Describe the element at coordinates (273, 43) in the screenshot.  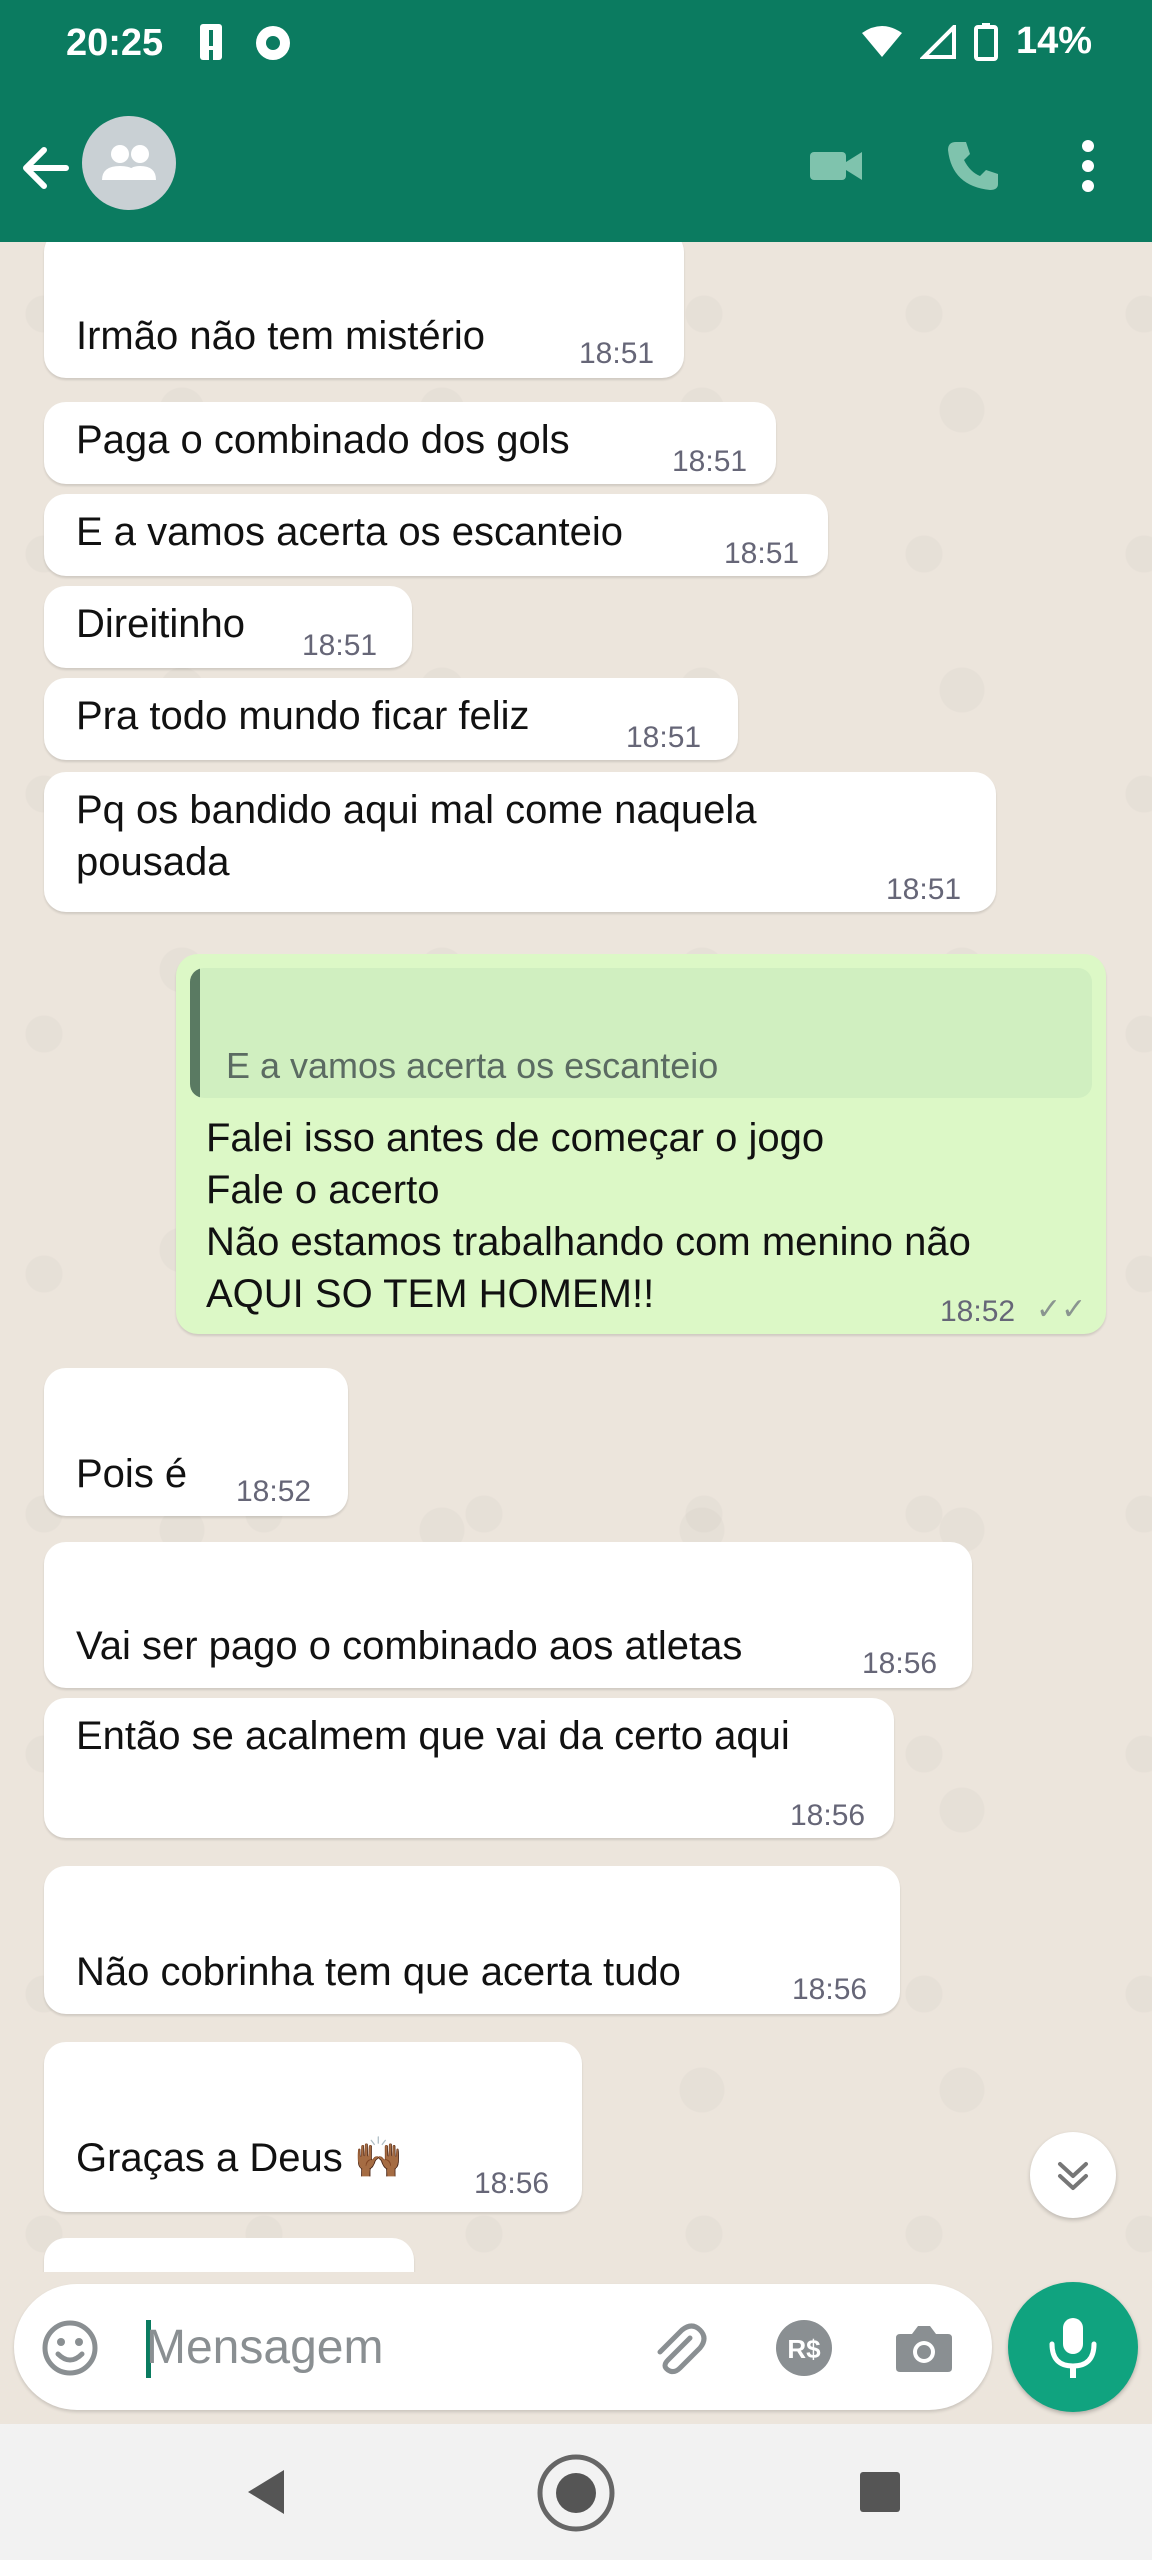
I see `chrome-notification-icon` at that location.